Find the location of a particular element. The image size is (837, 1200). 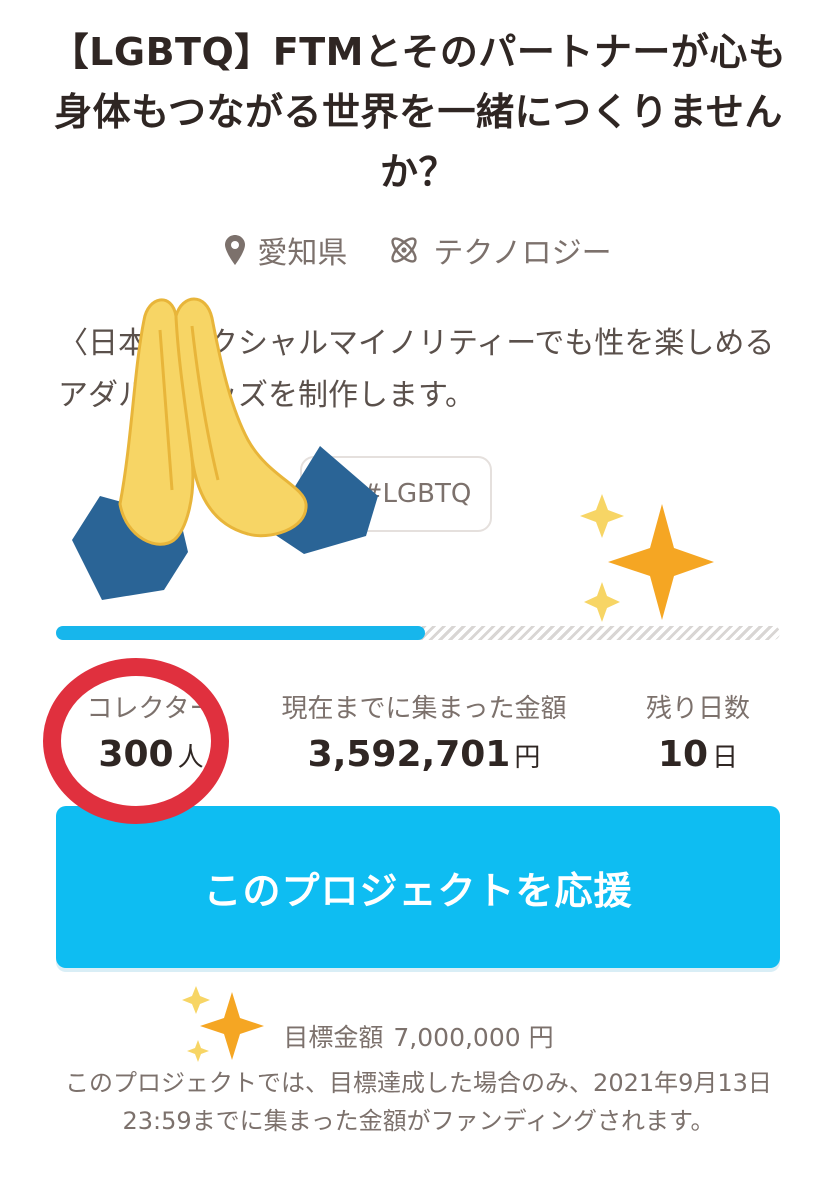

goal-value: 7,000,000 円 is located at coordinates (473, 1037).